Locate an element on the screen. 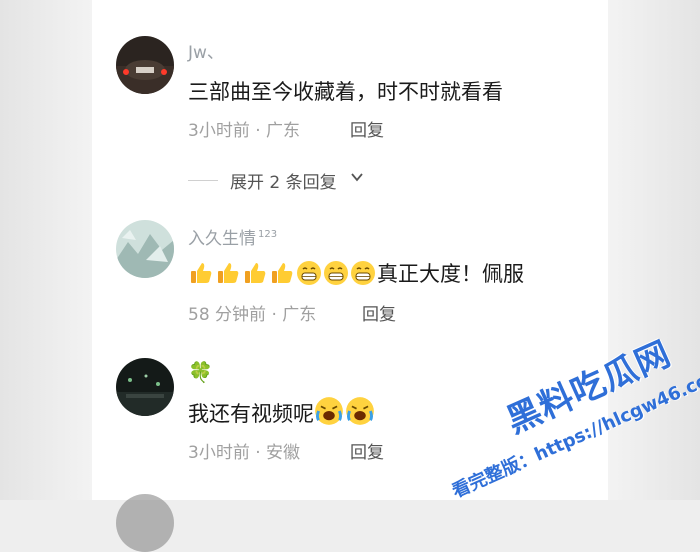  comment-text: 真正大度！佩服 is located at coordinates (450, 274).